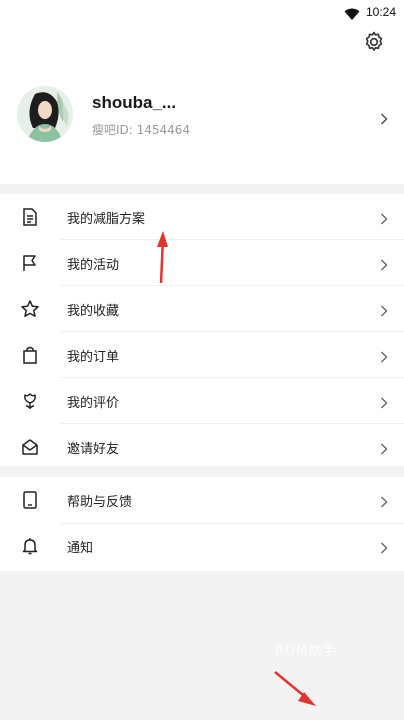 The image size is (404, 720). What do you see at coordinates (45, 114) in the screenshot?
I see `avatar` at bounding box center [45, 114].